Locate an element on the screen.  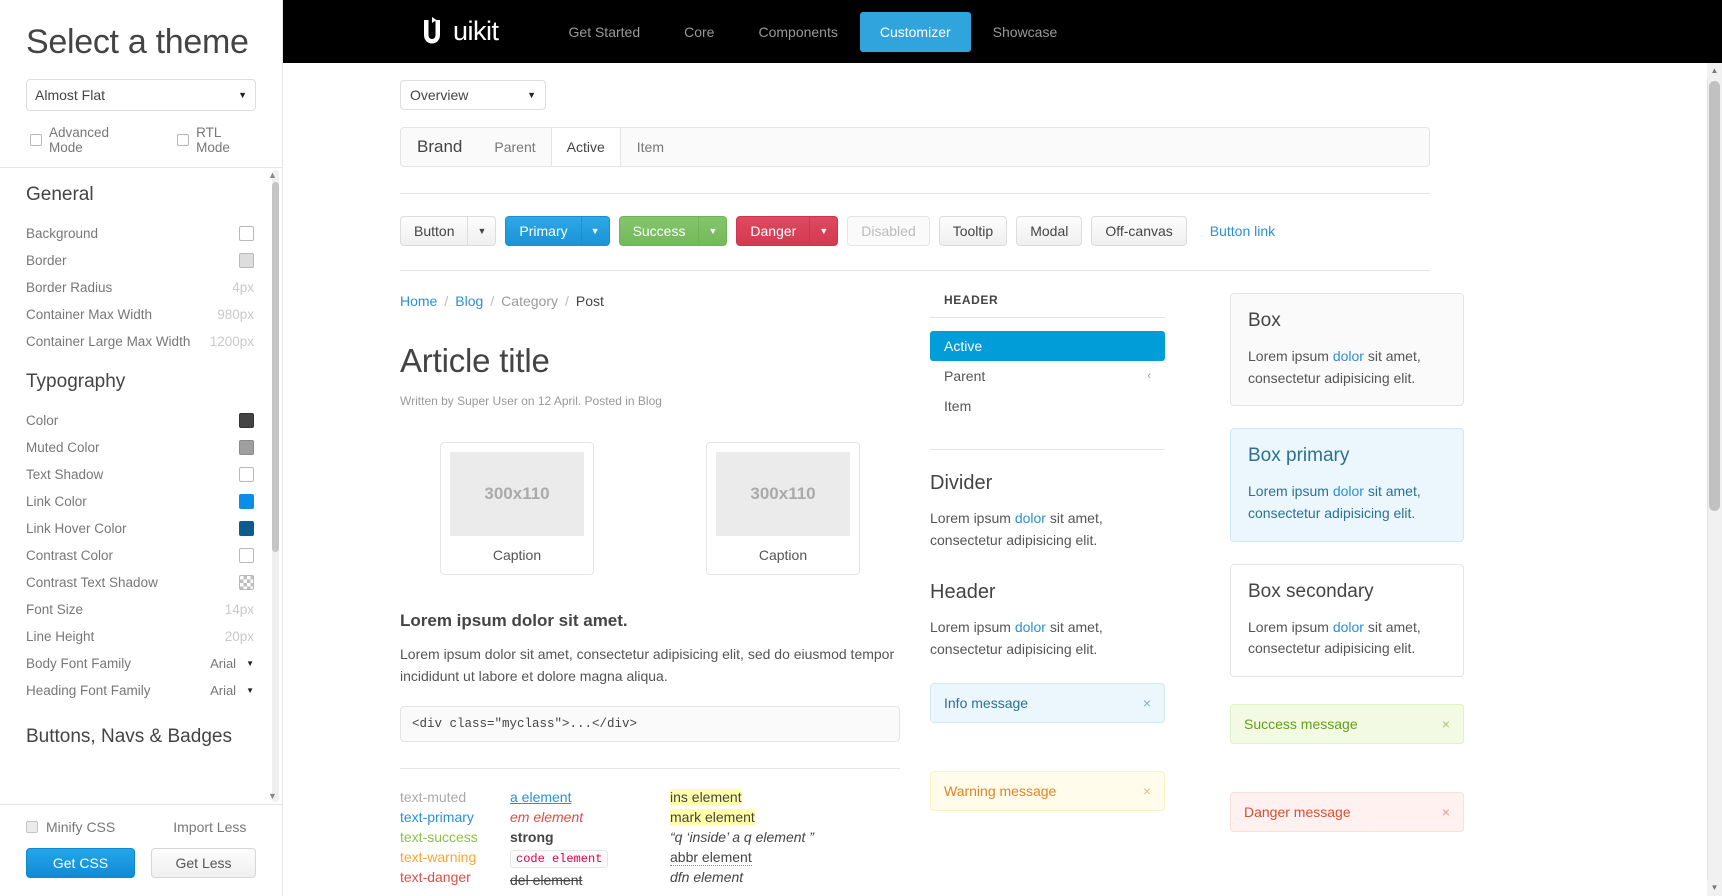
button-default-dropdown-toggle: ▼ is located at coordinates (482, 231).